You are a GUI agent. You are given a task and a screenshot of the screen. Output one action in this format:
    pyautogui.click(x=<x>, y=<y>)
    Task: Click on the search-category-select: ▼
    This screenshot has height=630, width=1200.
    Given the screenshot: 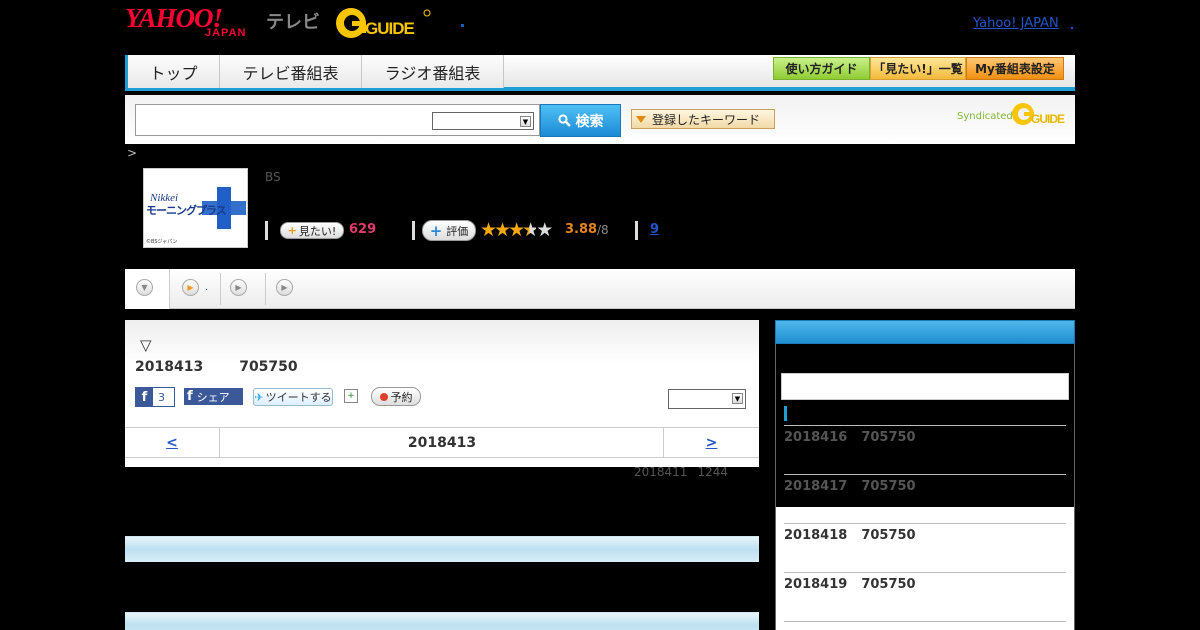 What is the action you would take?
    pyautogui.click(x=483, y=121)
    